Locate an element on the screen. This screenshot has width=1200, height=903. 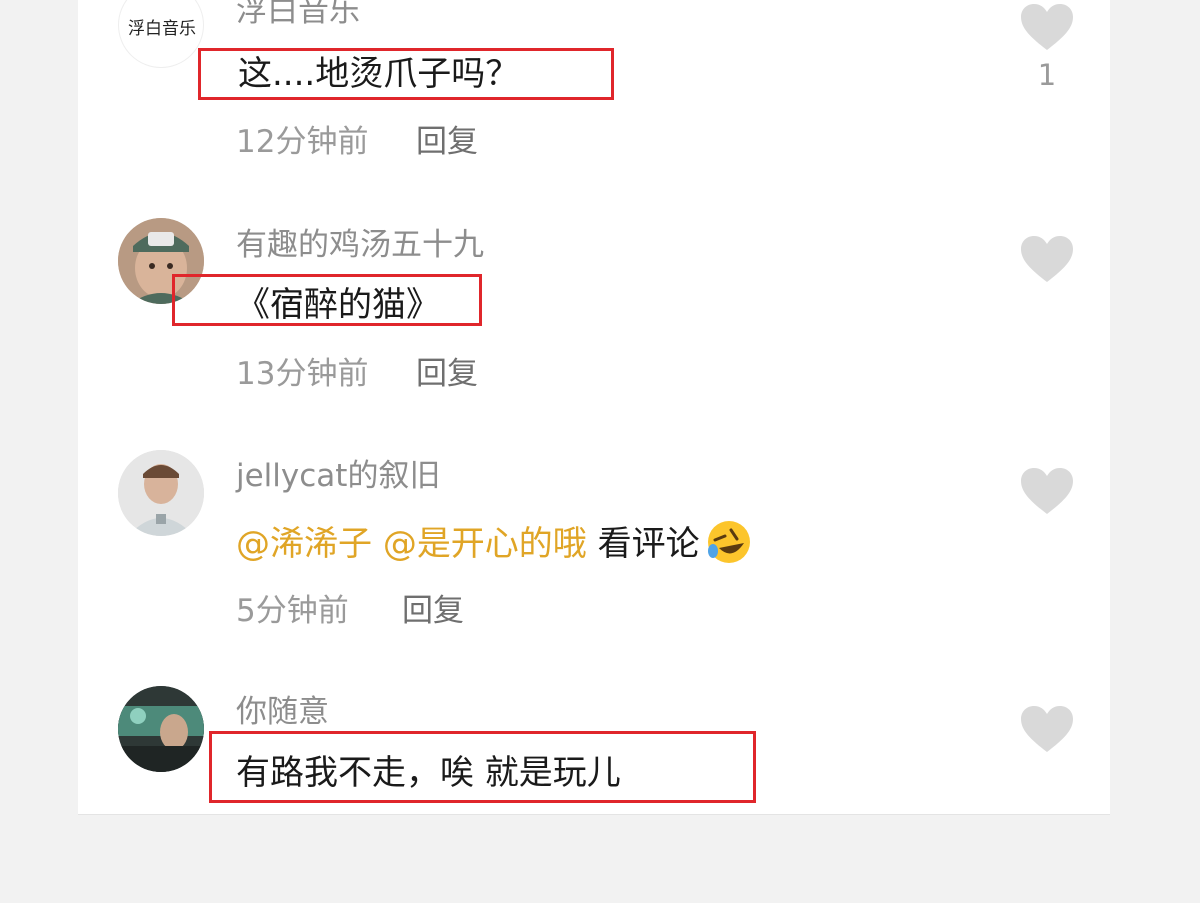
comment-text: @浠浠子 @是开心的哦 看评论 is located at coordinates (494, 542).